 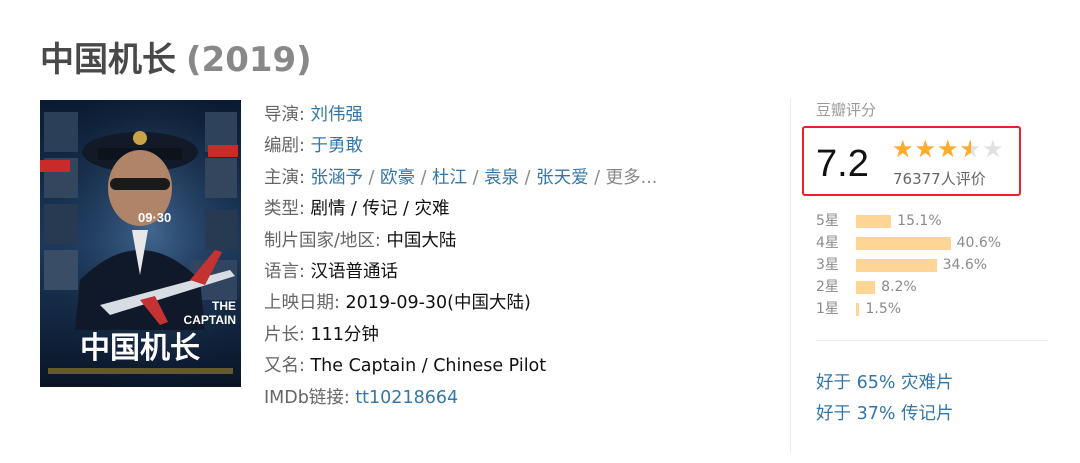 What do you see at coordinates (210, 320) in the screenshot?
I see `poster-en-title-2: CAPTAIN` at bounding box center [210, 320].